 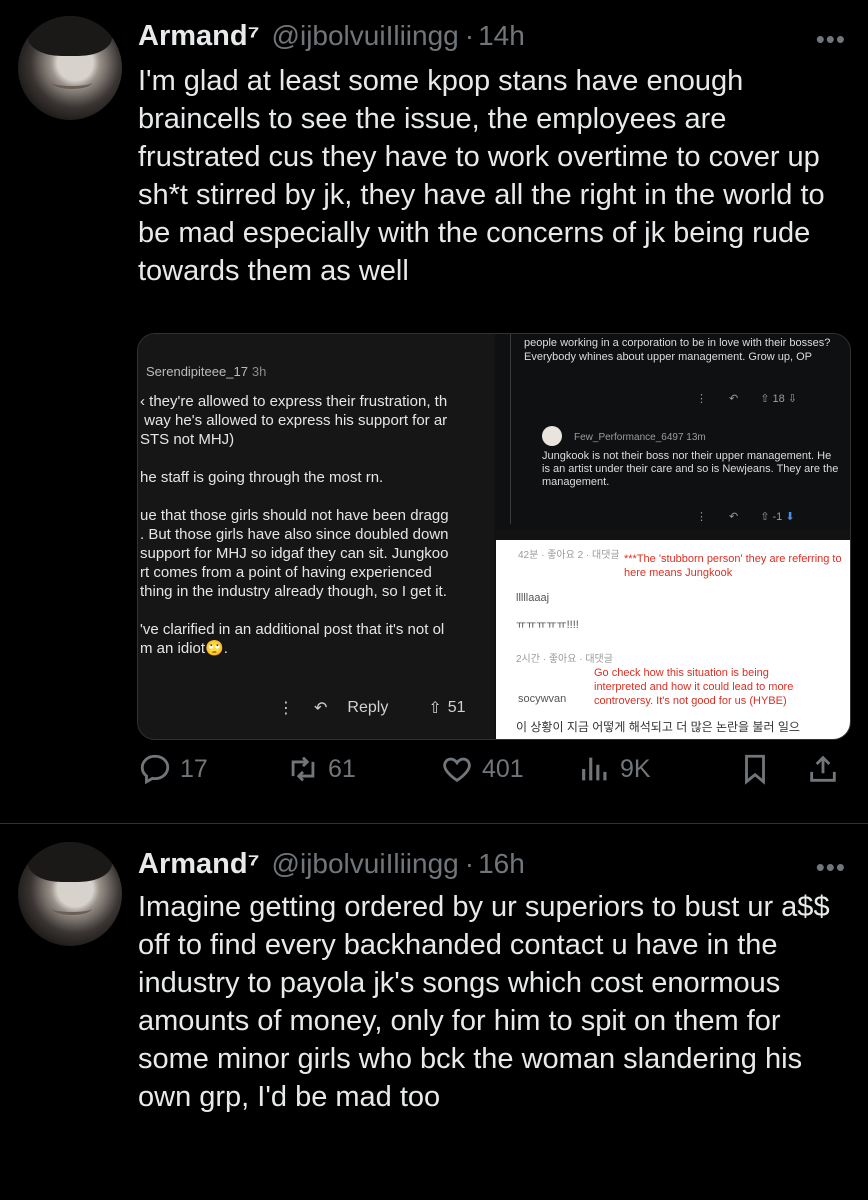 I want to click on timestamp: 14h, so click(x=501, y=36).